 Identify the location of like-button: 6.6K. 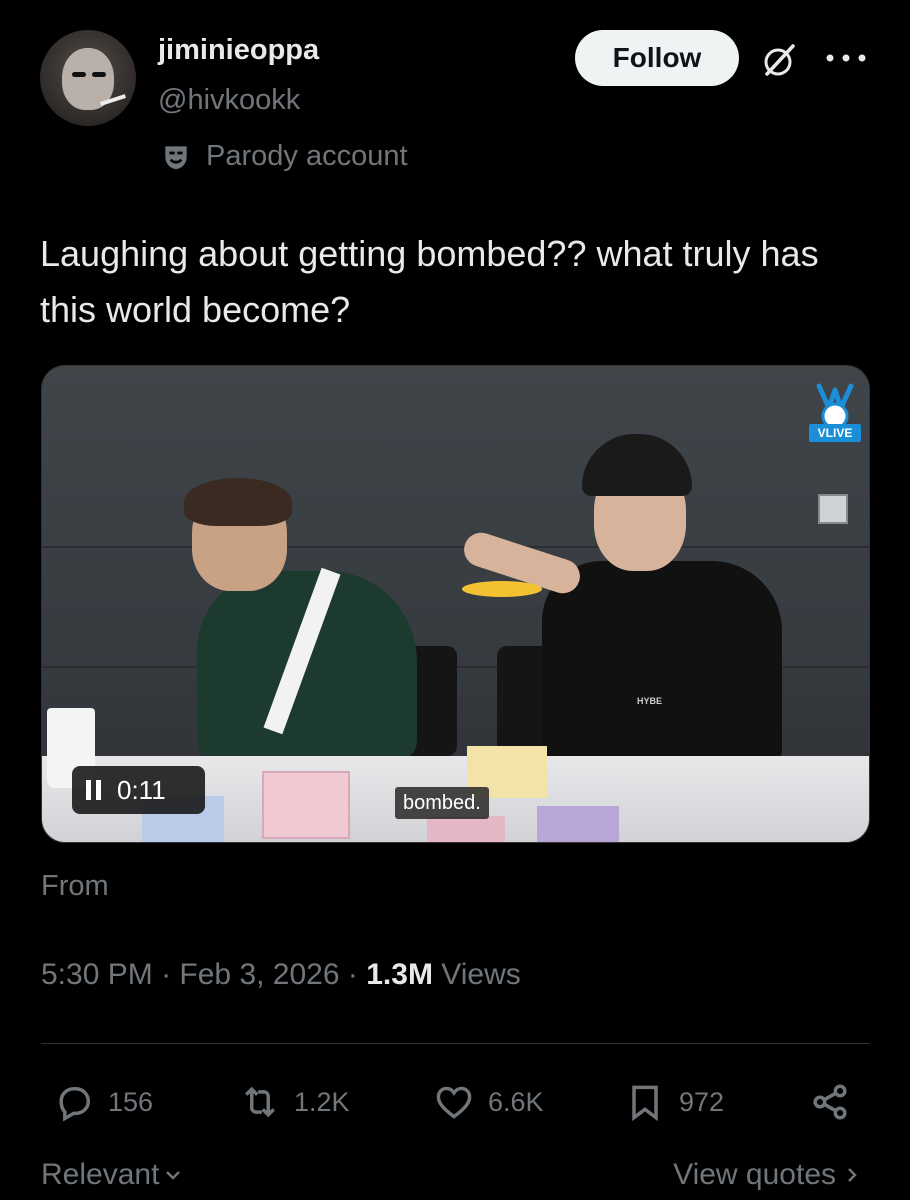
(488, 1102).